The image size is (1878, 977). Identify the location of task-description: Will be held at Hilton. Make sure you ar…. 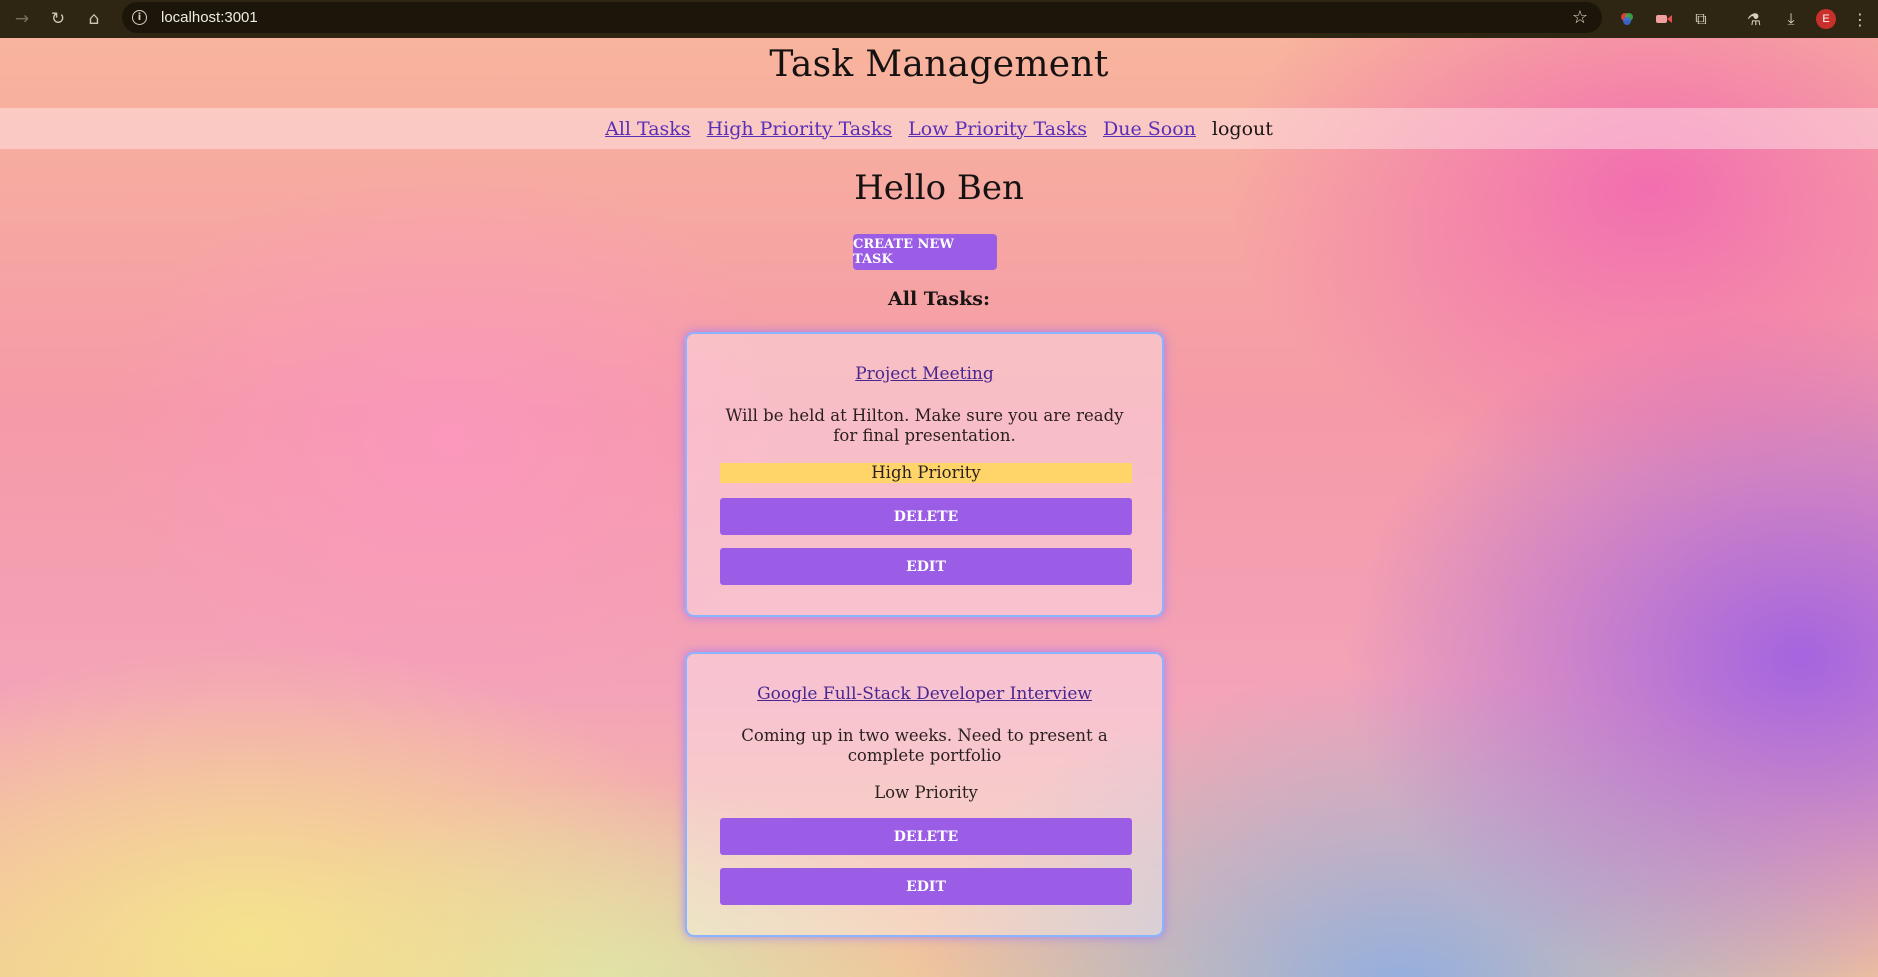
(924, 425).